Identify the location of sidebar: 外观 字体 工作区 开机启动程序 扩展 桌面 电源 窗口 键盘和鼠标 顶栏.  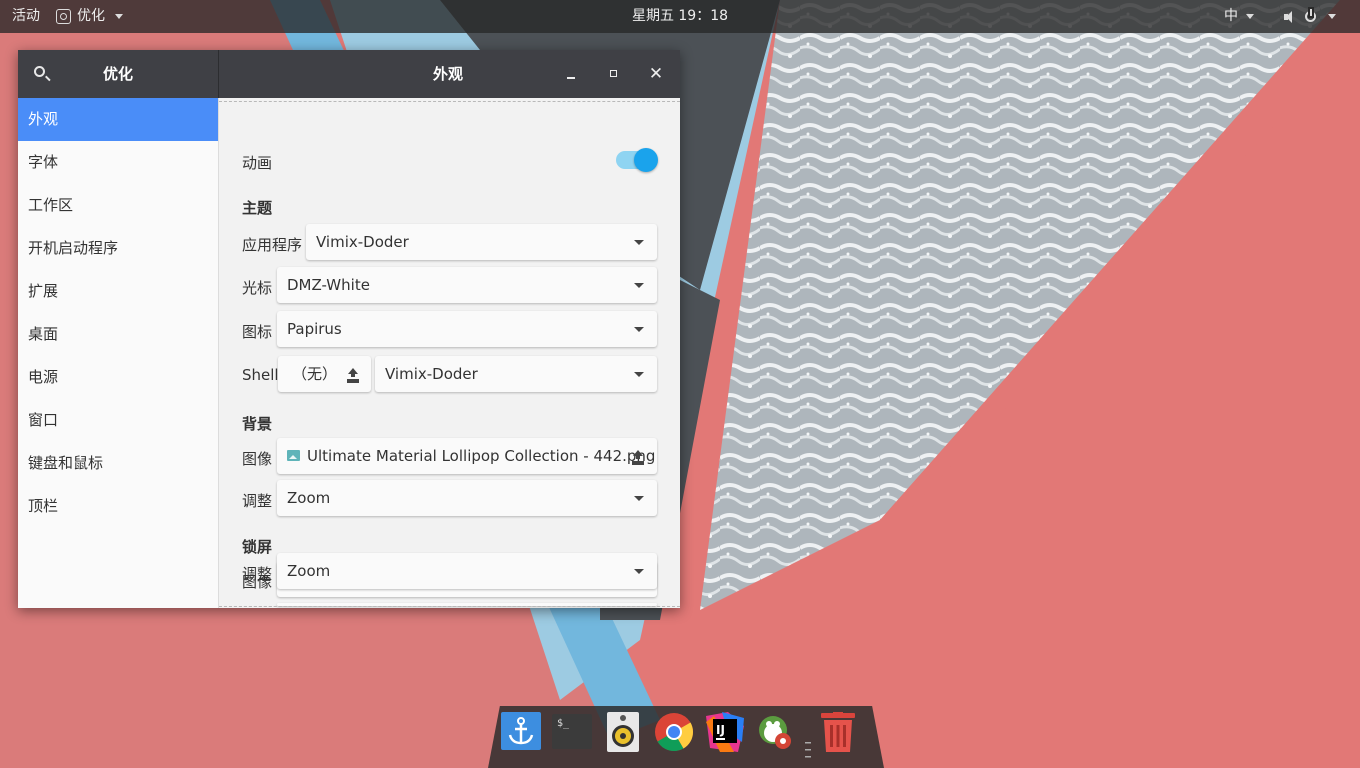
(118, 353).